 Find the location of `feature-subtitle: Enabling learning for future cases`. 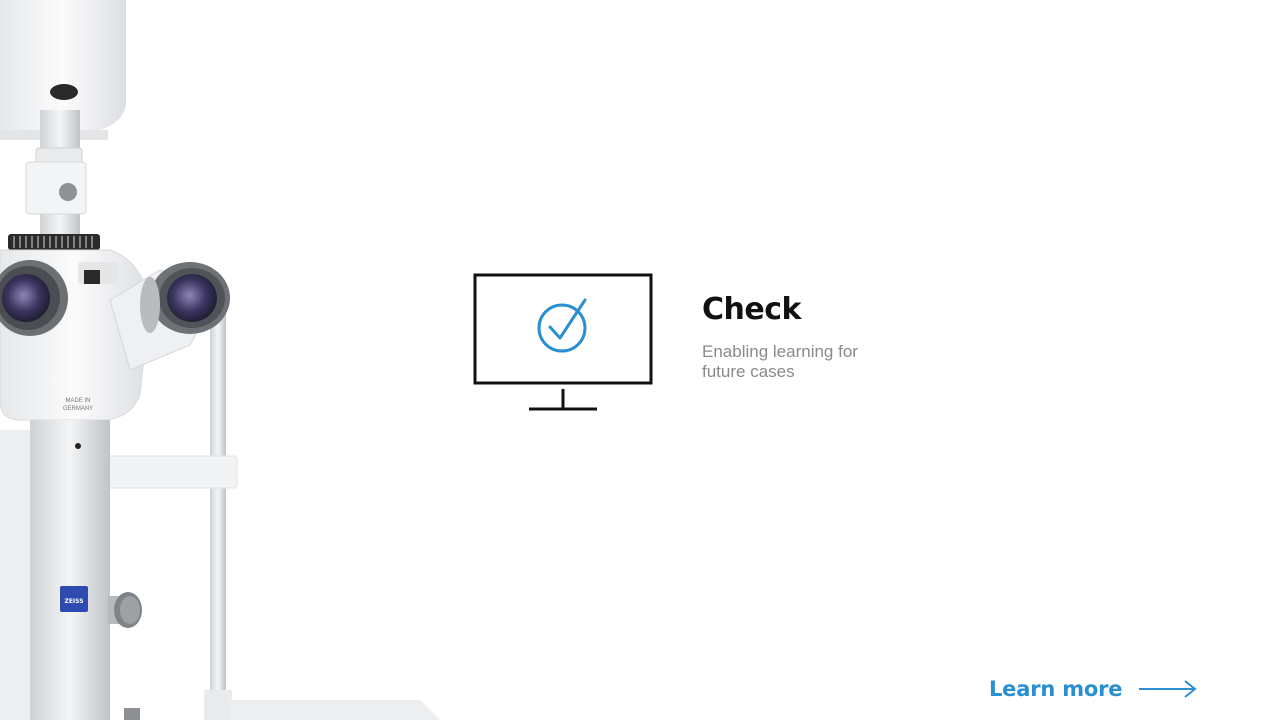

feature-subtitle: Enabling learning for future cases is located at coordinates (780, 361).